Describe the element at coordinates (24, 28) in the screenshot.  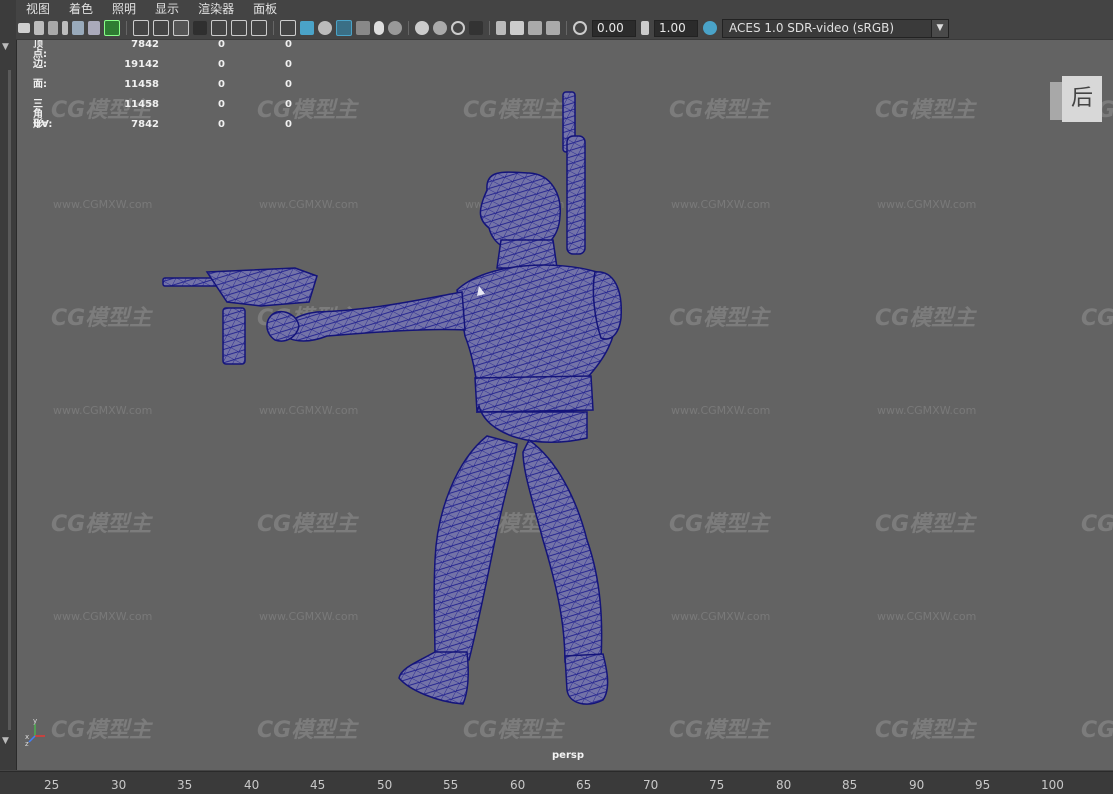
I see `camera-select-icon` at that location.